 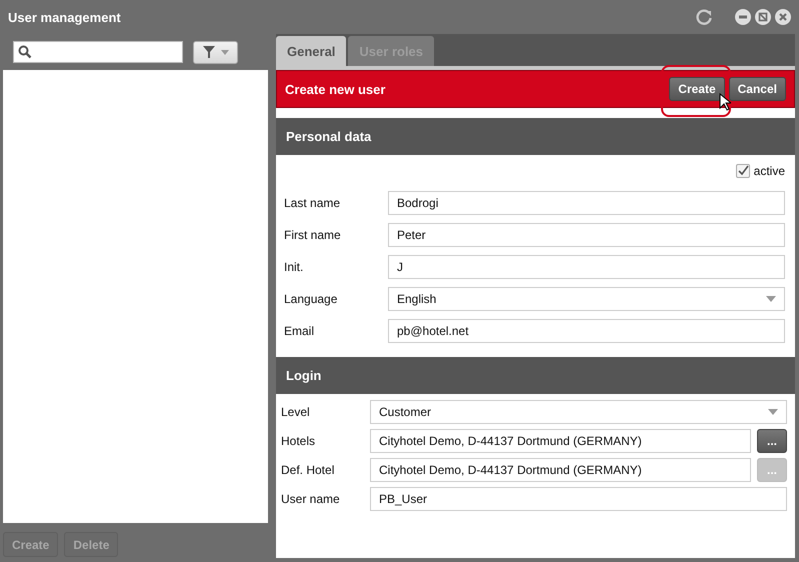 I want to click on close-icon, so click(x=783, y=17).